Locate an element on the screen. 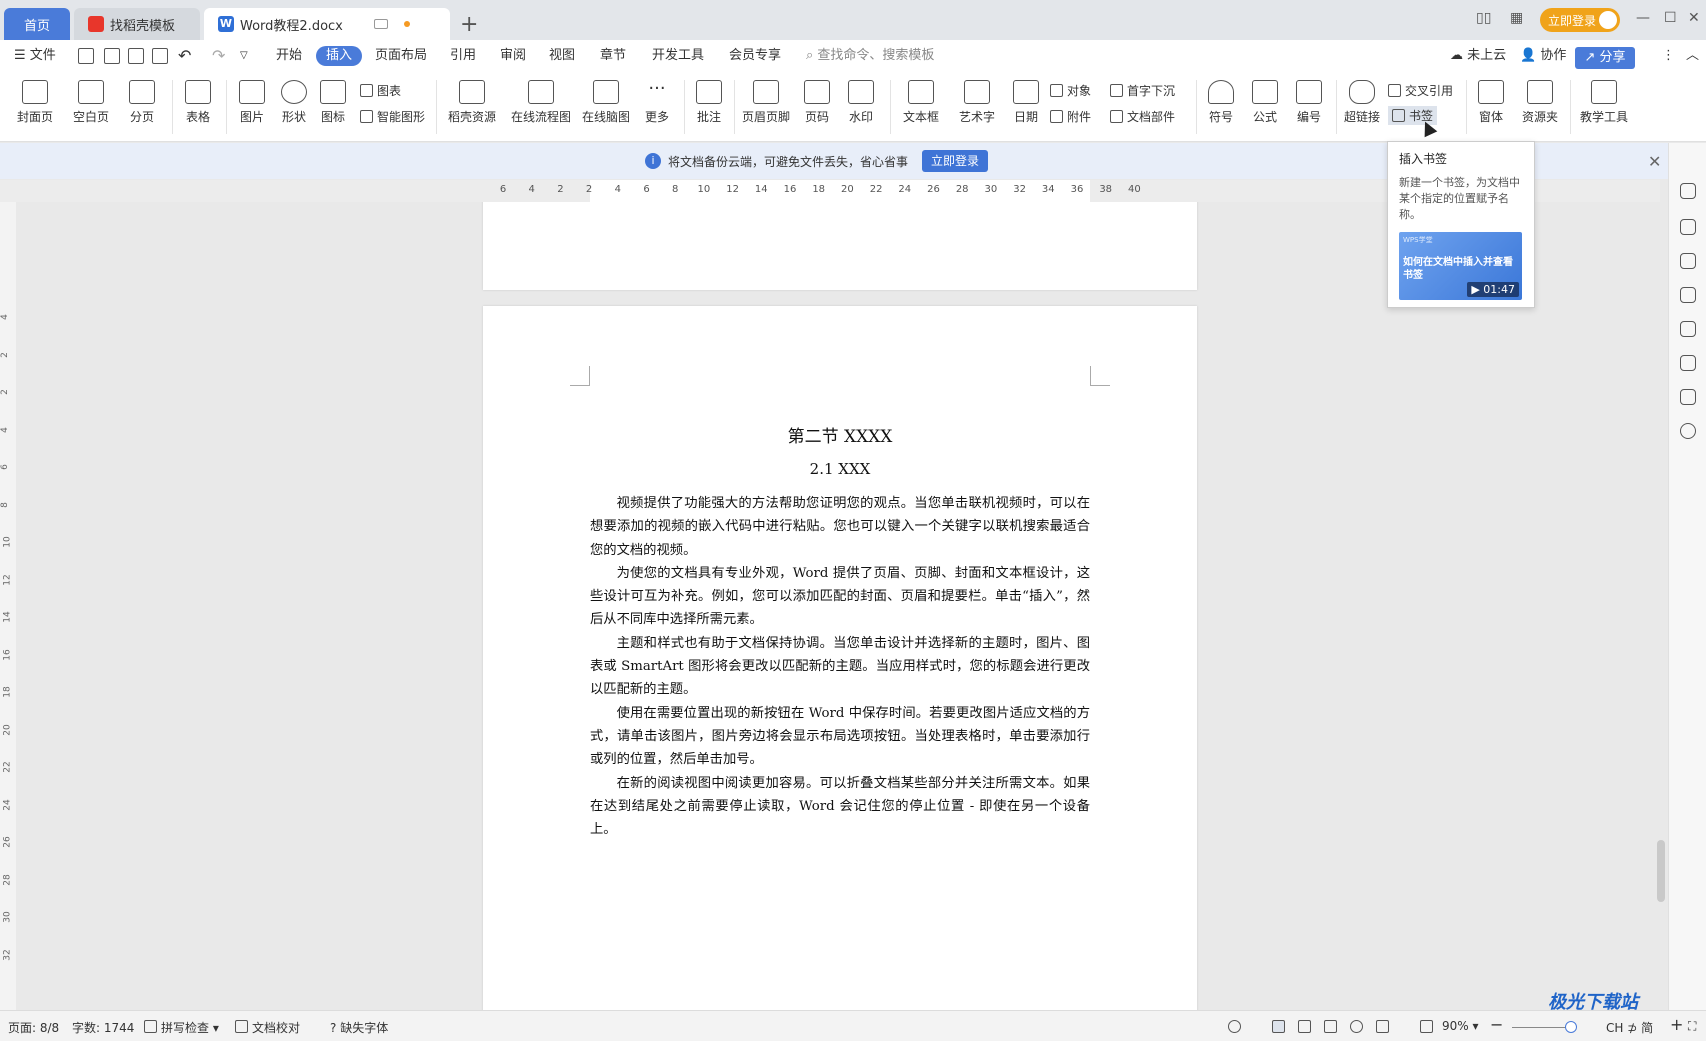  zoom-slider is located at coordinates (1542, 1027).